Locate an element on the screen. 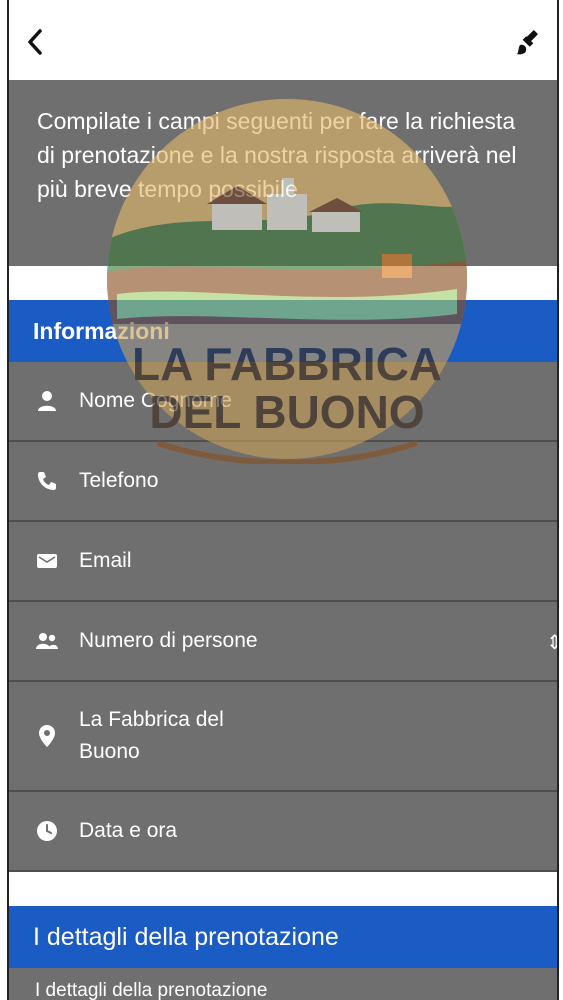 Image resolution: width=563 pixels, height=1000 pixels. details-textarea: I dettagli della prenotazione is located at coordinates (283, 984).